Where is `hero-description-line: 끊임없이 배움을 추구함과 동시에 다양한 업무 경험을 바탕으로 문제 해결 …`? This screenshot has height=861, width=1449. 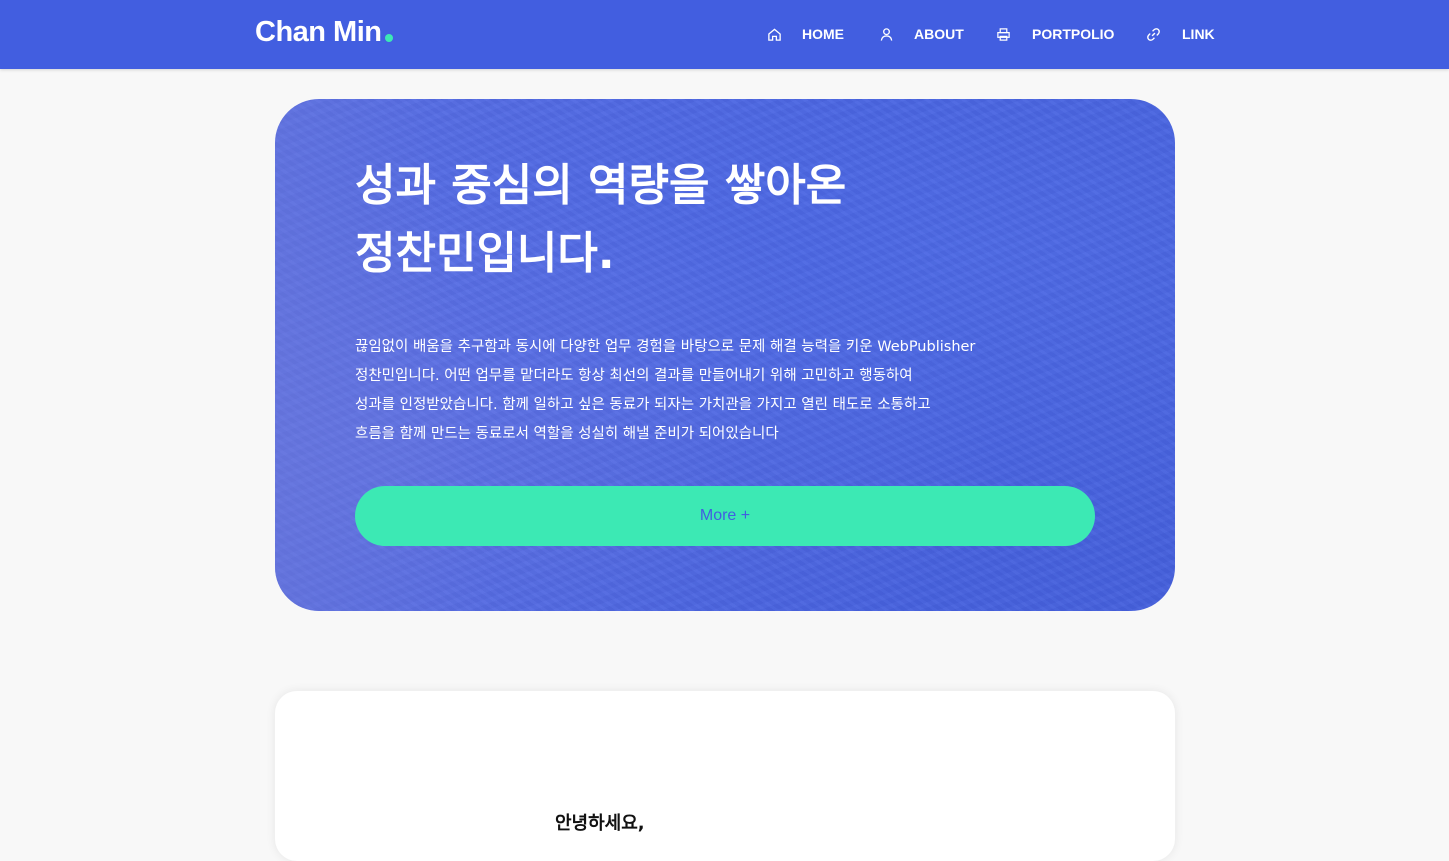
hero-description-line: 끊임없이 배움을 추구함과 동시에 다양한 업무 경험을 바탕으로 문제 해결 … is located at coordinates (665, 347).